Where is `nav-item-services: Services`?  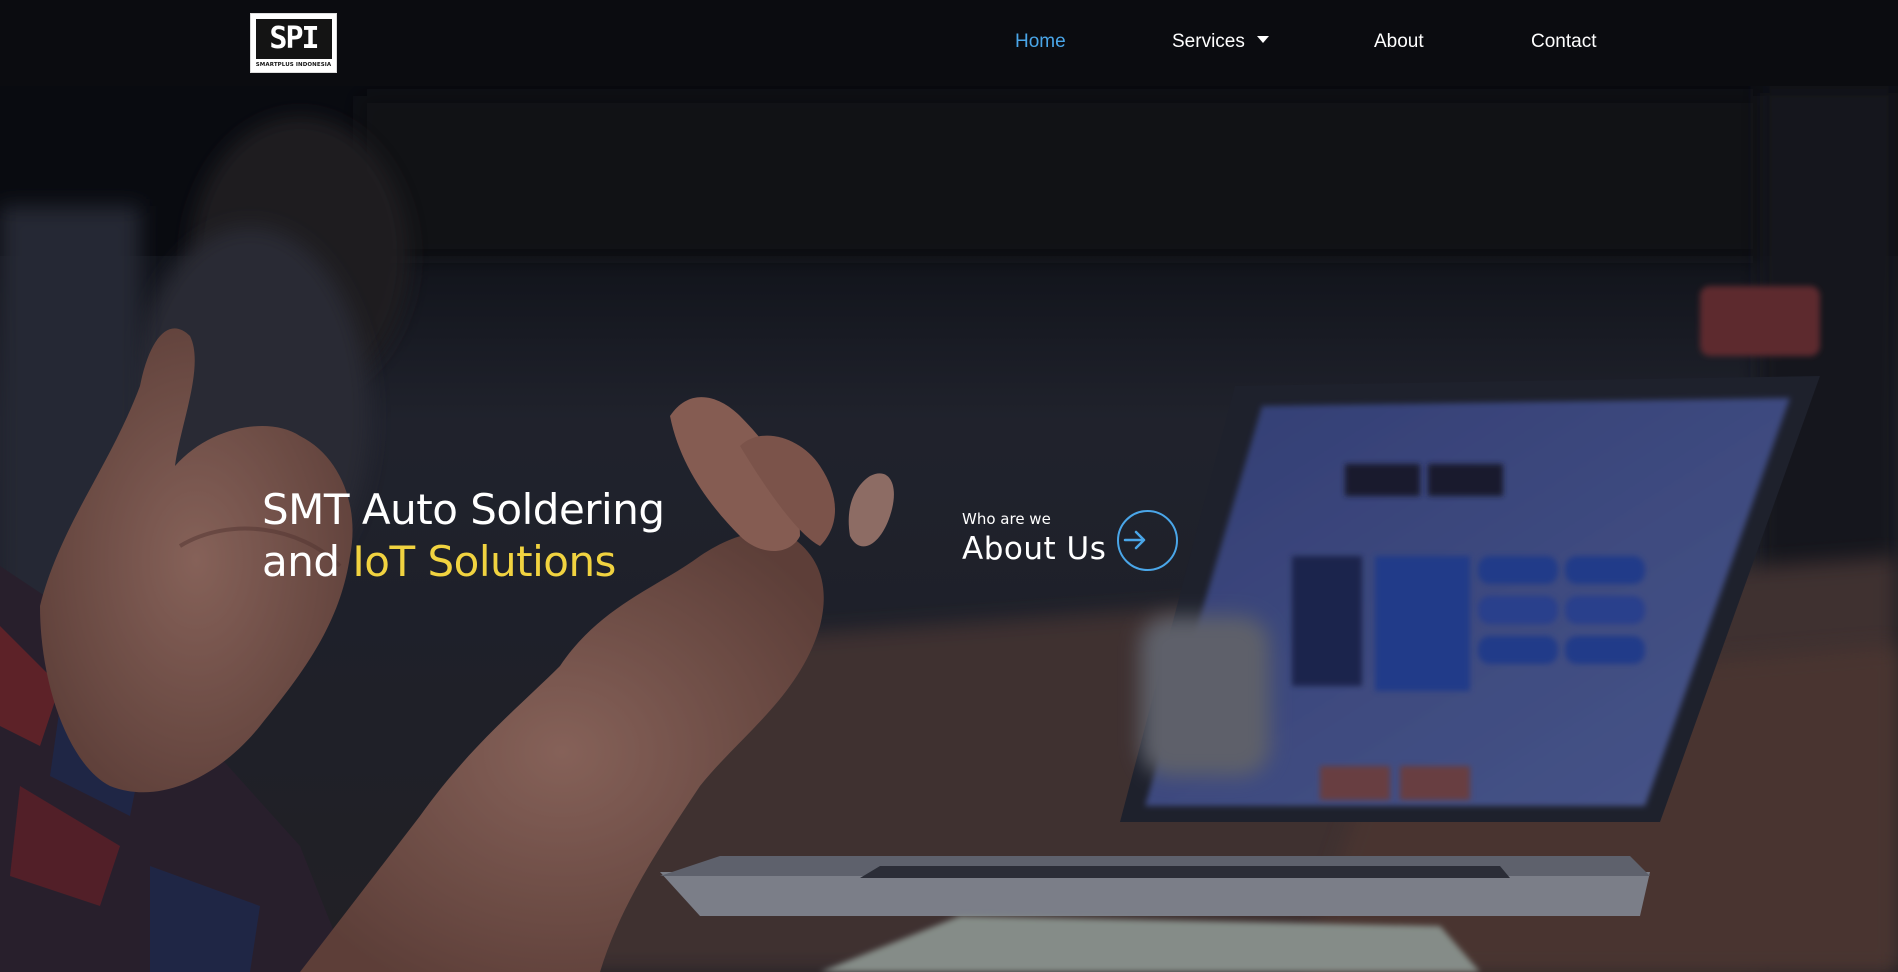 nav-item-services: Services is located at coordinates (1220, 42).